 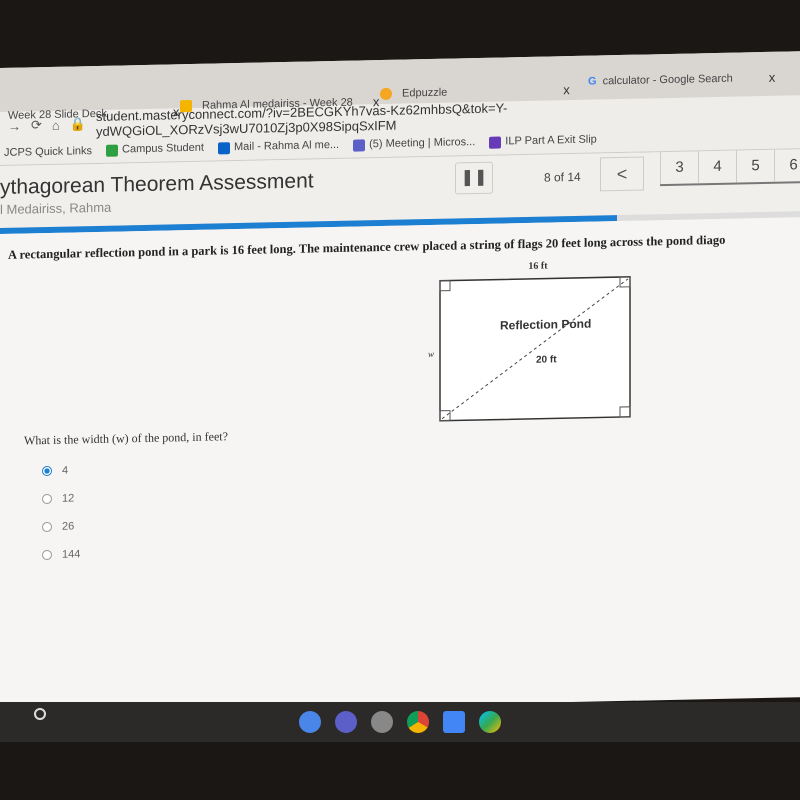 I want to click on student-name: l Medairiss, Rahma, so click(x=56, y=208).